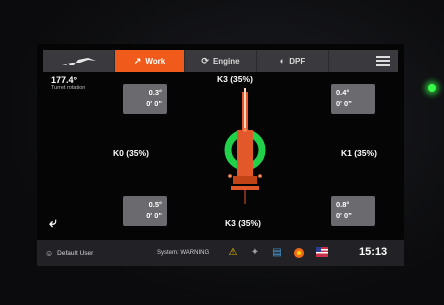 The image size is (444, 305). I want to click on readout-bottom-right: 0.8° 0' 0", so click(353, 211).